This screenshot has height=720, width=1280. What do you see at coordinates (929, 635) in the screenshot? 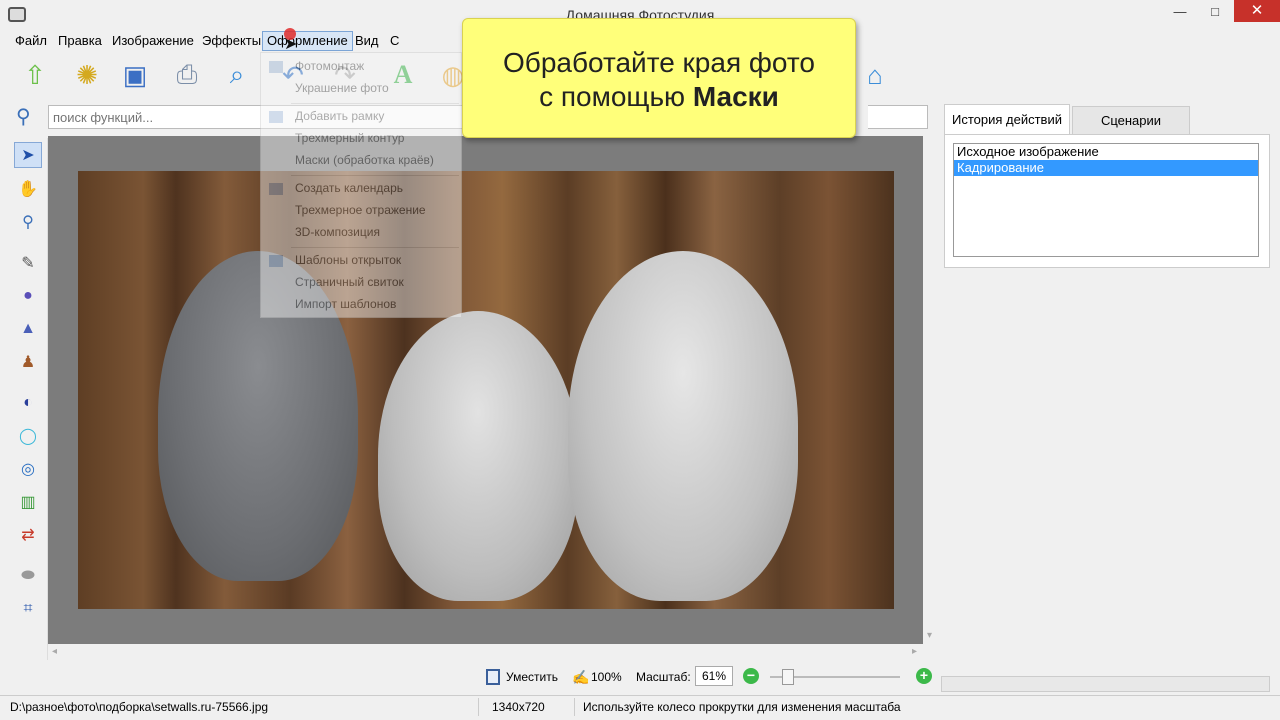
I see `scroll-down-icon: ▾` at bounding box center [929, 635].